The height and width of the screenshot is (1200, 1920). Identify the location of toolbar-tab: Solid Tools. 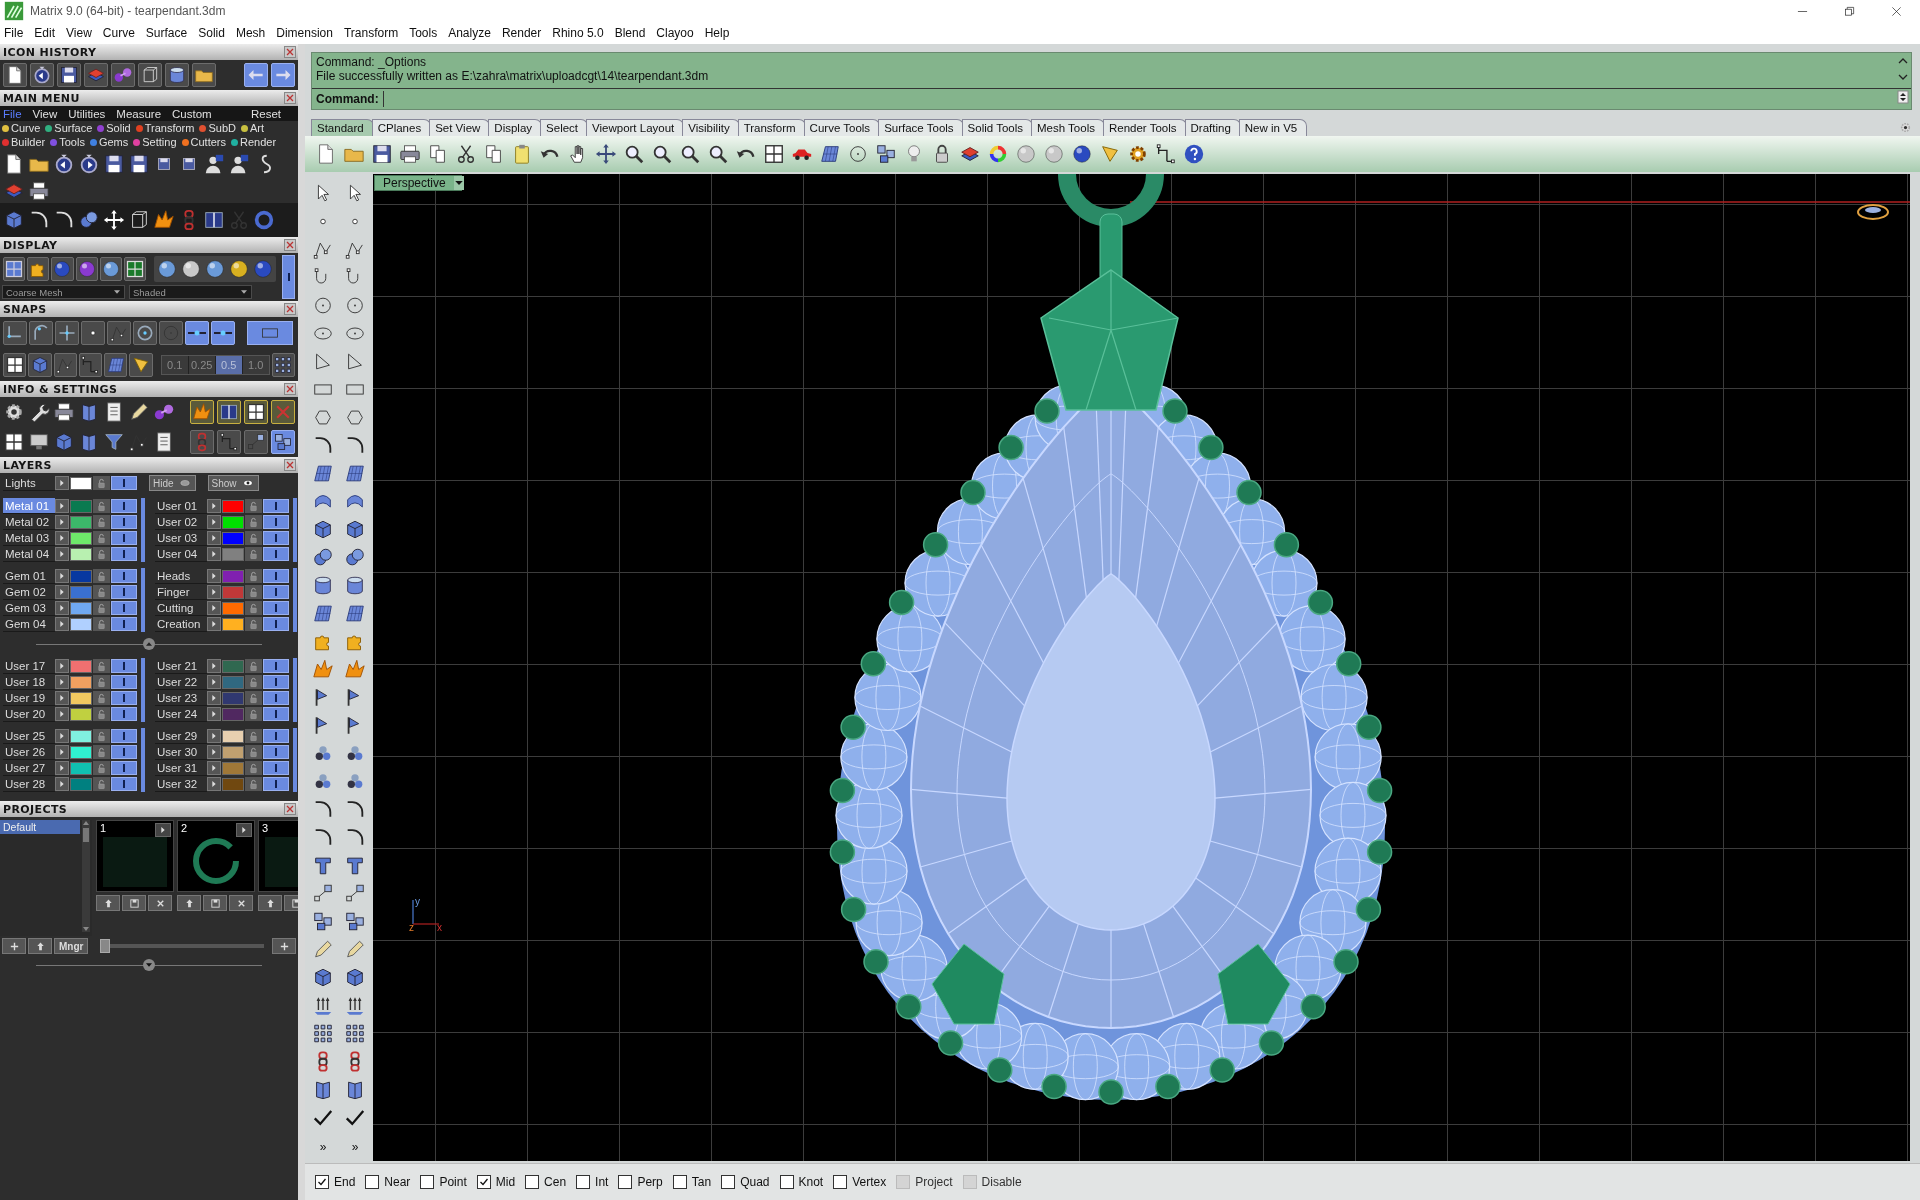
(997, 127).